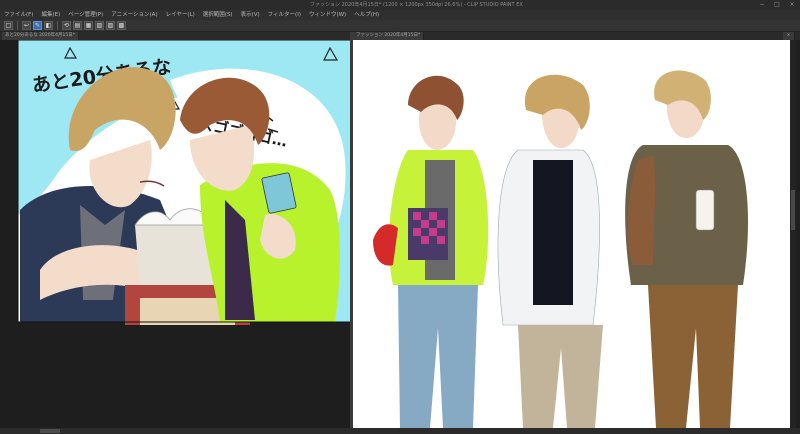 Image resolution: width=800 pixels, height=434 pixels. Describe the element at coordinates (88, 25) in the screenshot. I see `grid-icon: ▦` at that location.